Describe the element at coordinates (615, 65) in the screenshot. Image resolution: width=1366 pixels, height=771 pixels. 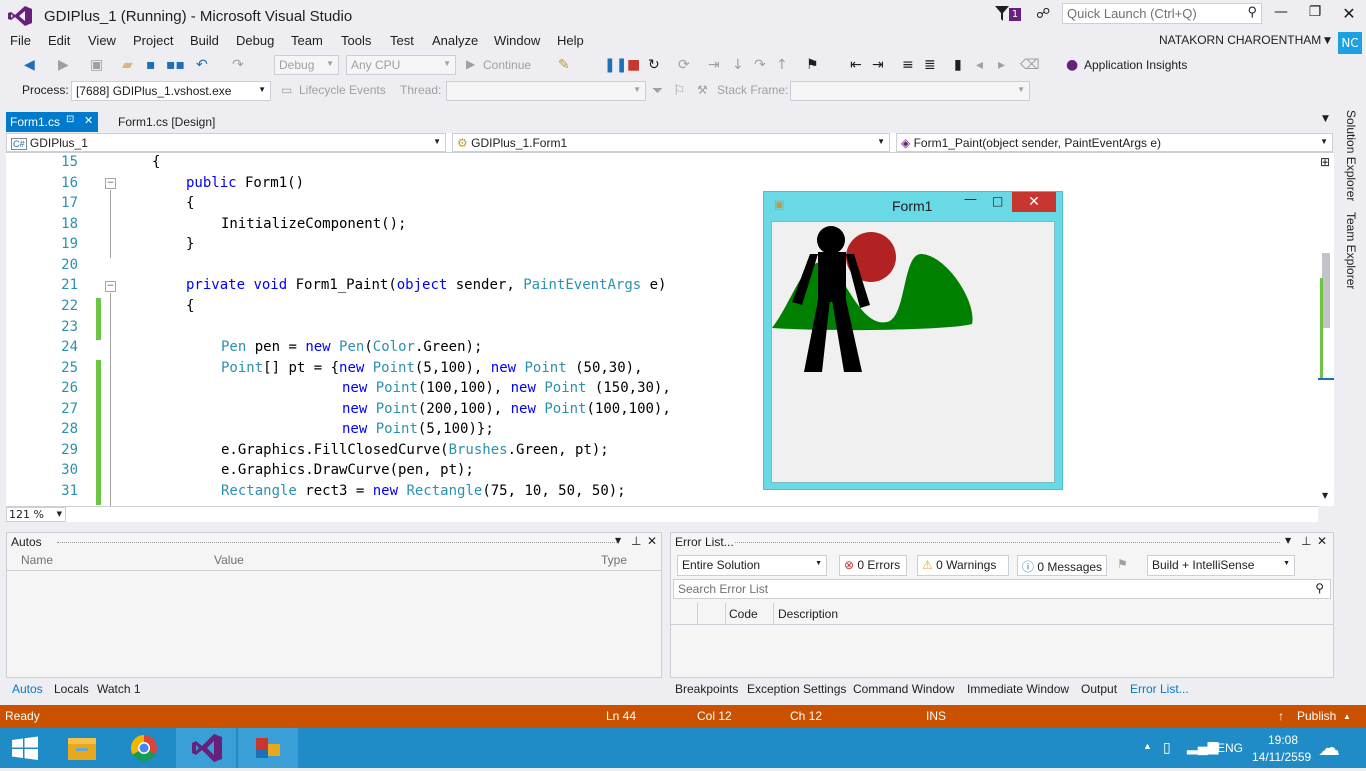
I see `pause-icon: ❚❚` at that location.